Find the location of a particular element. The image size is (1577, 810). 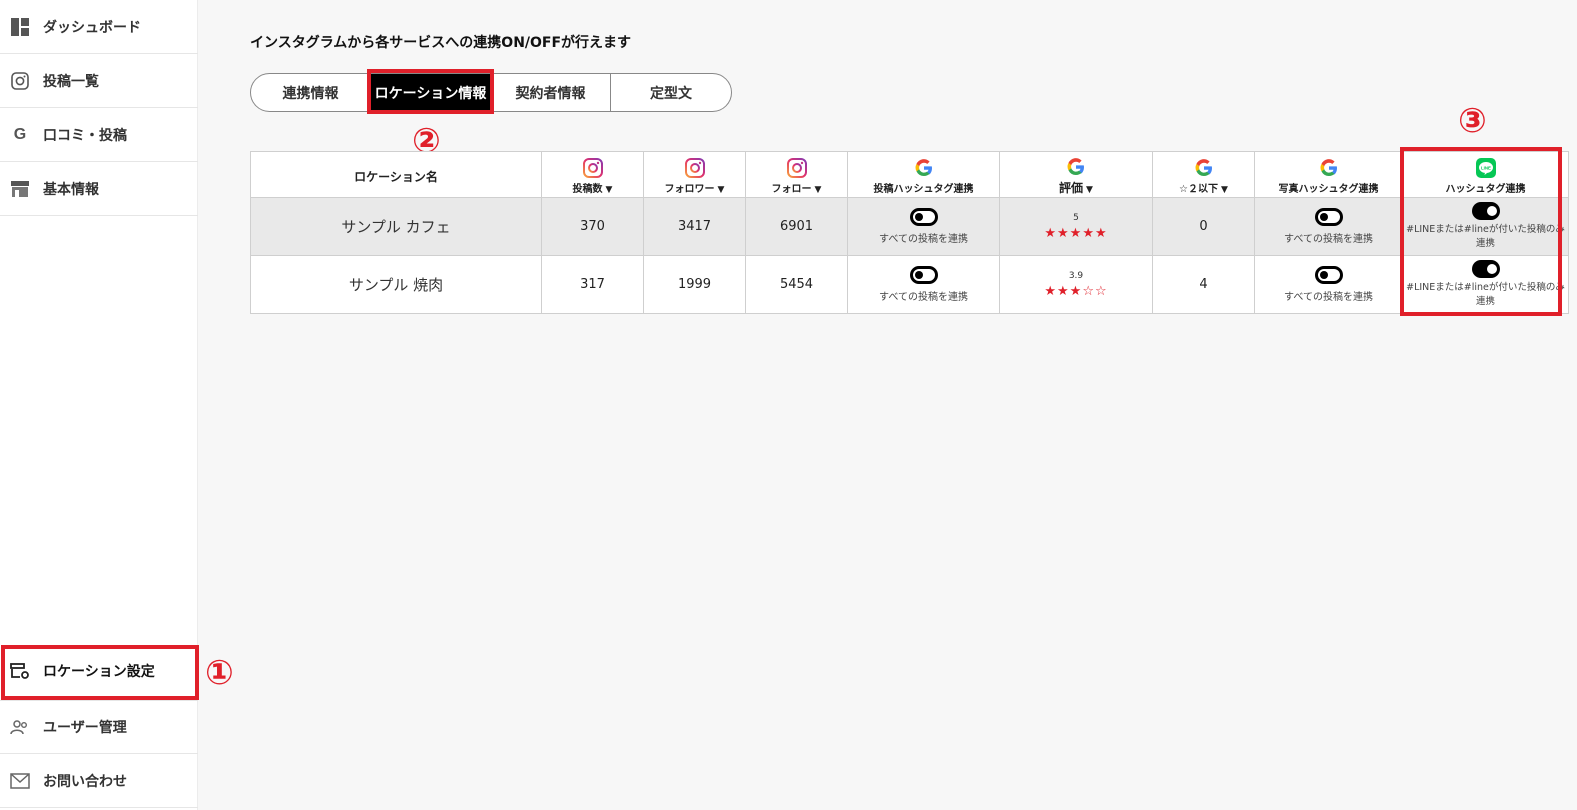

posts-cell: 317 is located at coordinates (592, 284).